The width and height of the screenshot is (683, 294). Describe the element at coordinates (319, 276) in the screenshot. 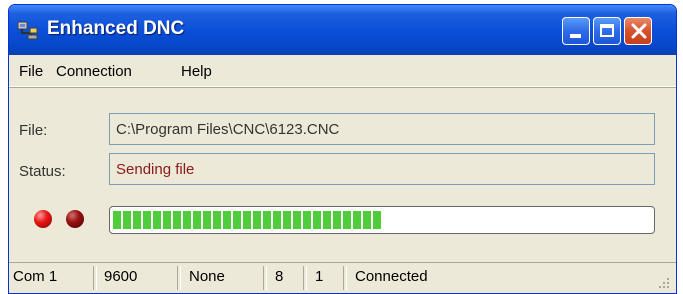

I see `status-stopbits: 1` at that location.